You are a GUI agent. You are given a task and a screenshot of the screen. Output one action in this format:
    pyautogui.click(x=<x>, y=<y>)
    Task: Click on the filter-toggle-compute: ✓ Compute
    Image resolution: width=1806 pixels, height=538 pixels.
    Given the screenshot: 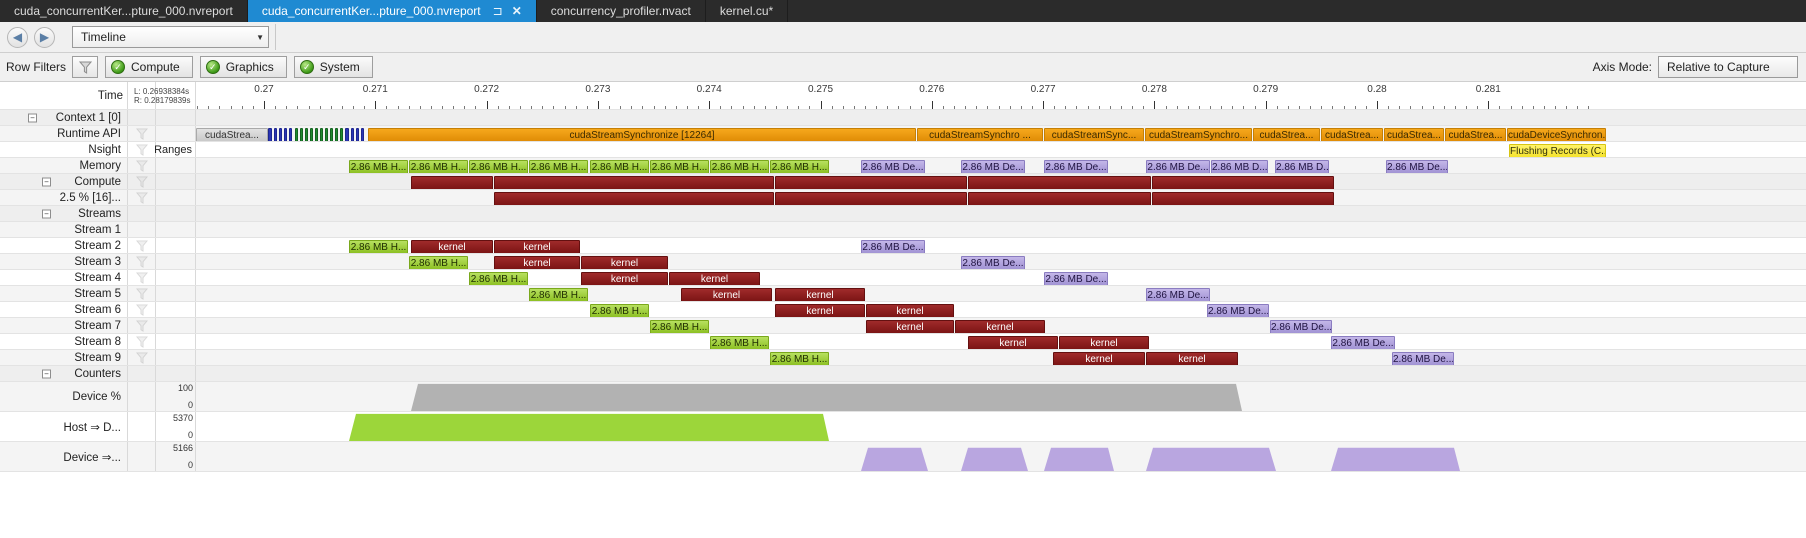 What is the action you would take?
    pyautogui.click(x=149, y=67)
    